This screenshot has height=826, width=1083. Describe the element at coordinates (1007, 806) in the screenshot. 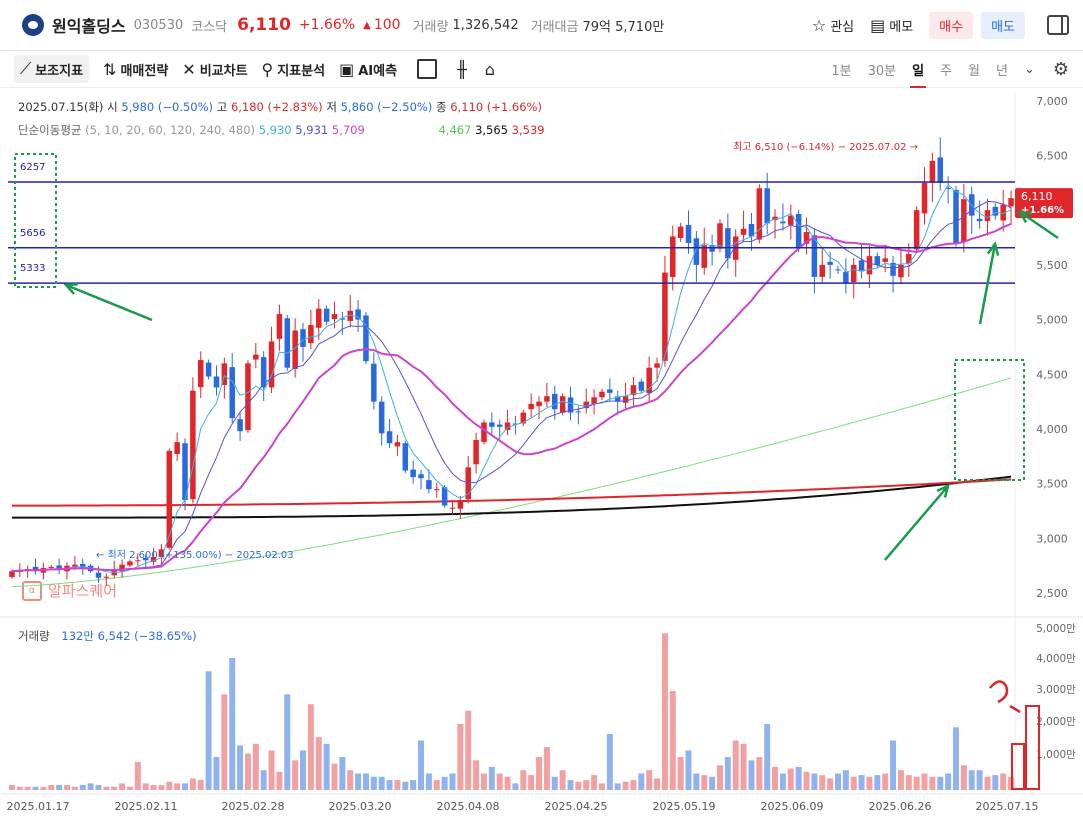

I see `x-tick-label: 2025.07.15` at that location.